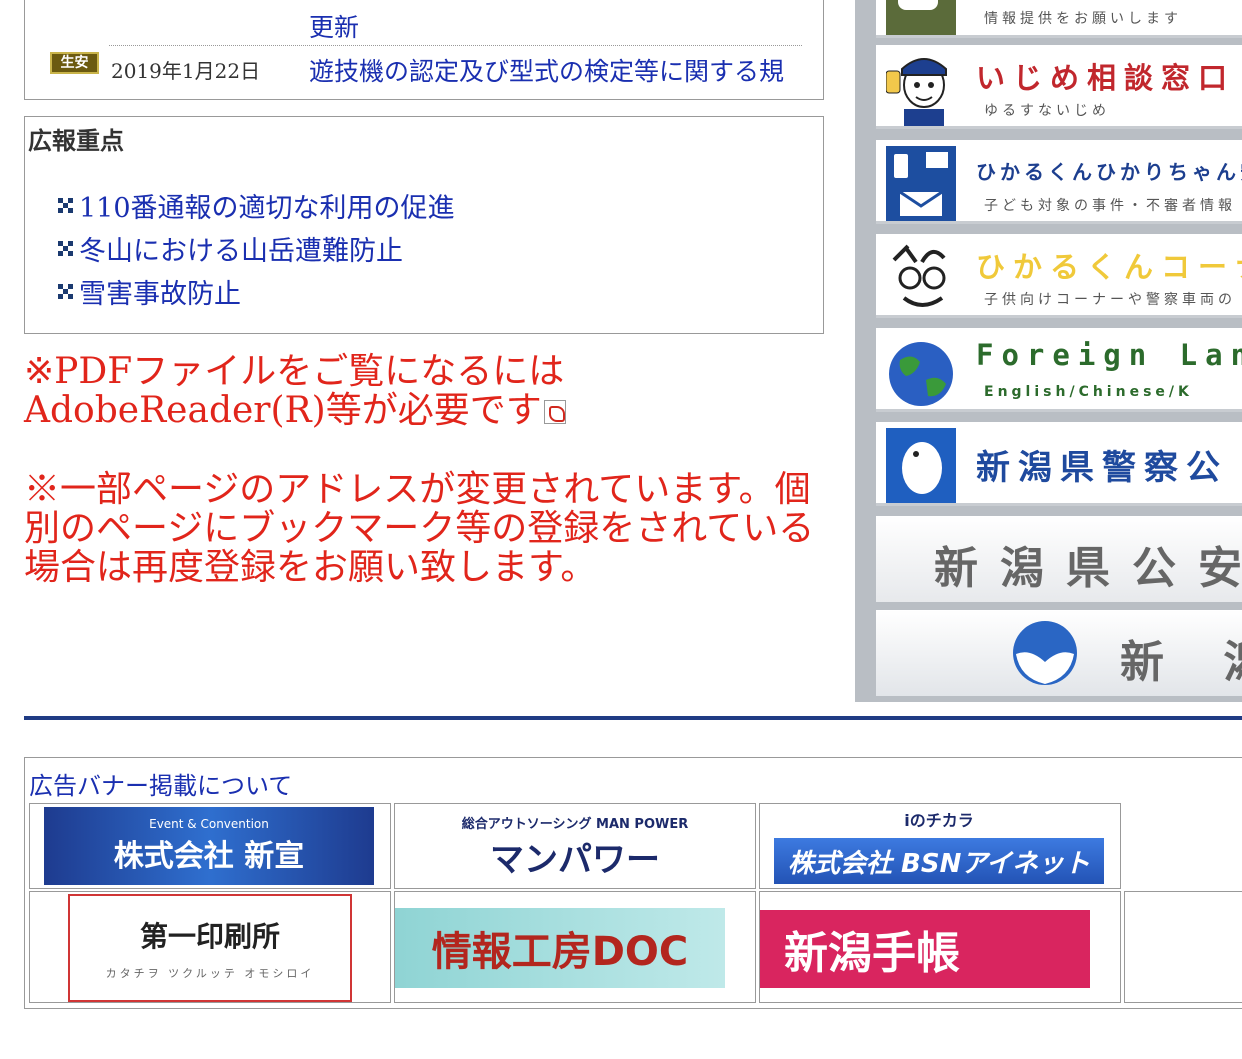 Image resolution: width=1242 pixels, height=1059 pixels. Describe the element at coordinates (294, 391) in the screenshot. I see `pdf-notice-text: ※PDFファイルをご覧になるには AdobeReader(R)等が必要です` at that location.